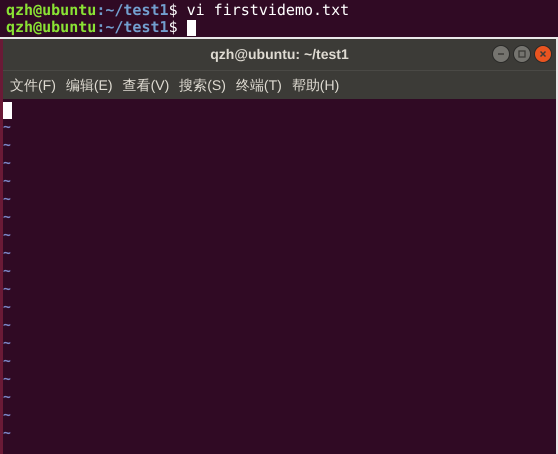 Image resolution: width=558 pixels, height=454 pixels. I want to click on menu-item: 查看(V), so click(146, 85).